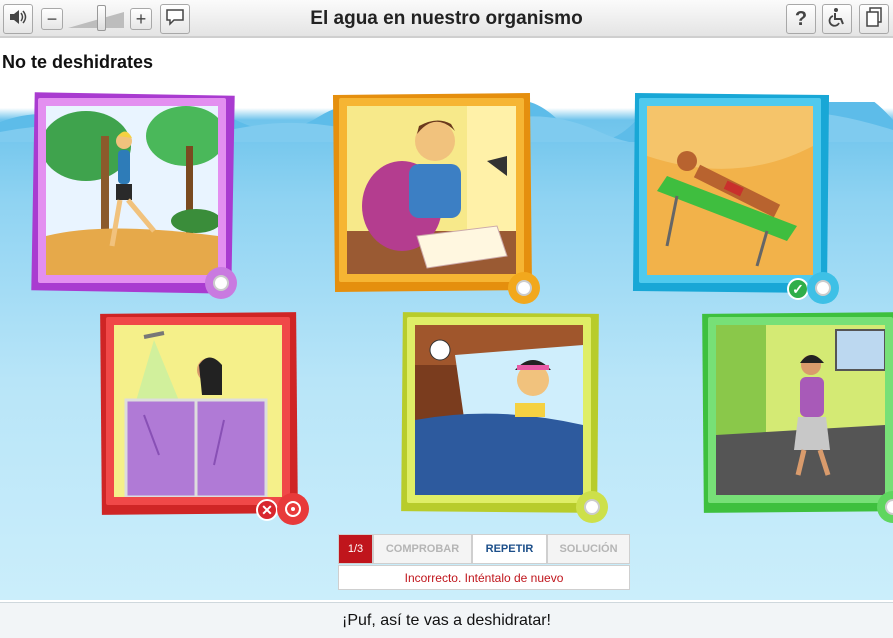 The image size is (893, 638). I want to click on solution-button: SOLUCIÓN, so click(588, 549).